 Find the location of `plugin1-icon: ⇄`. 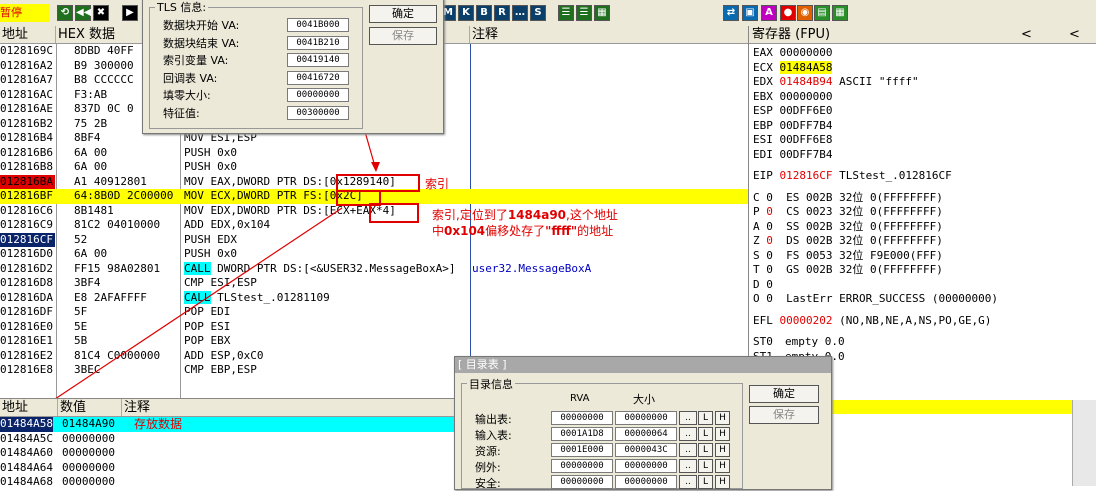

plugin1-icon: ⇄ is located at coordinates (731, 13).